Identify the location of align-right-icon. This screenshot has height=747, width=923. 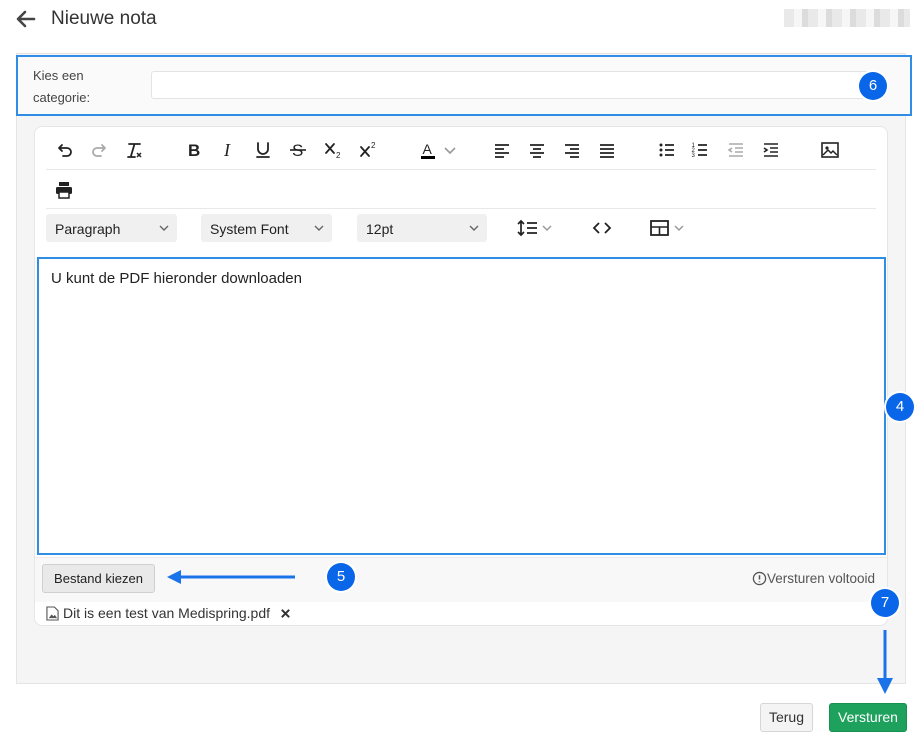
(572, 150).